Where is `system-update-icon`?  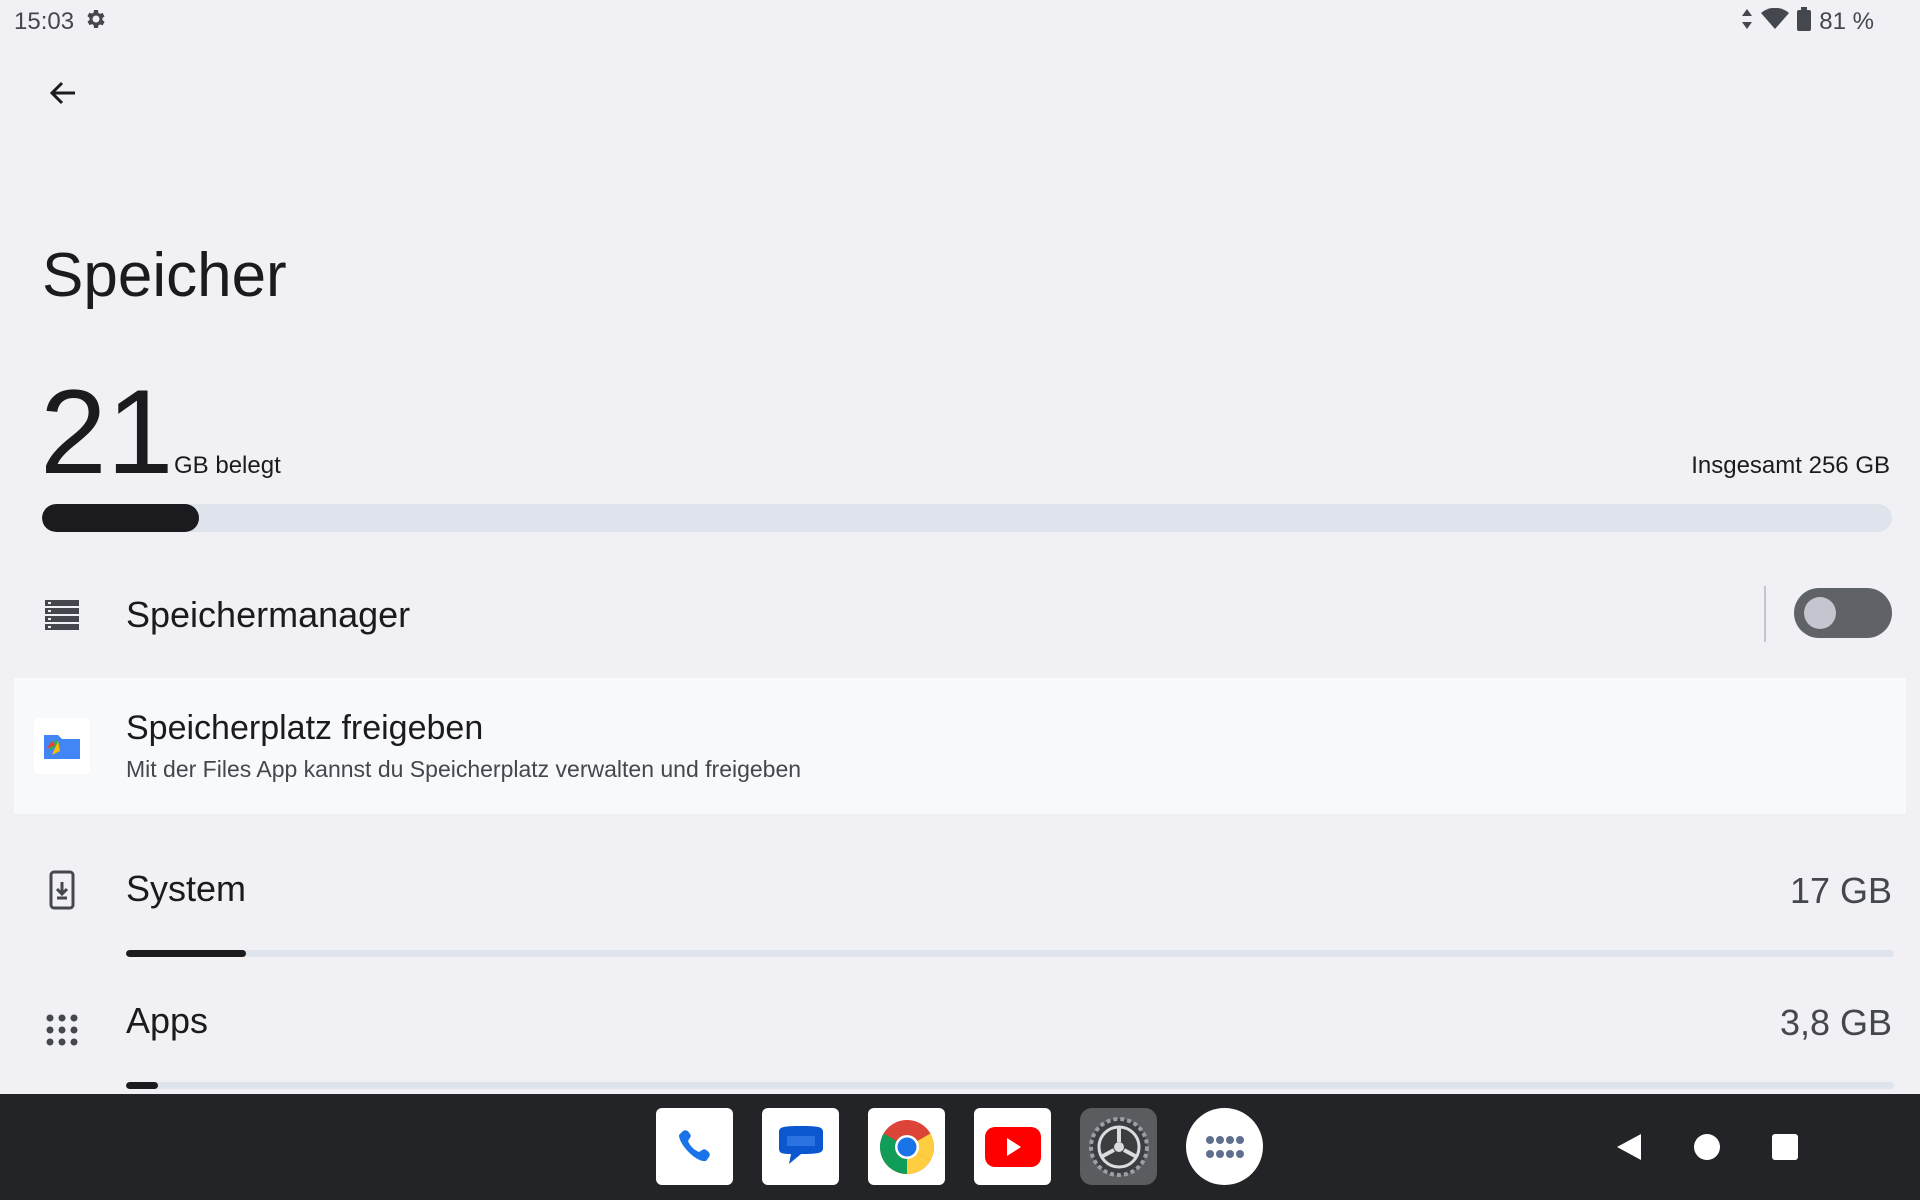 system-update-icon is located at coordinates (62, 890).